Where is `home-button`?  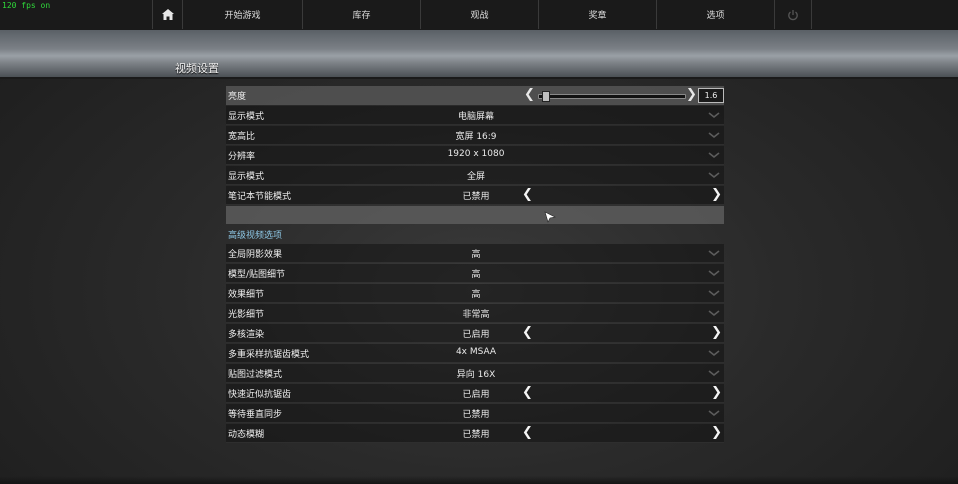 home-button is located at coordinates (167, 14).